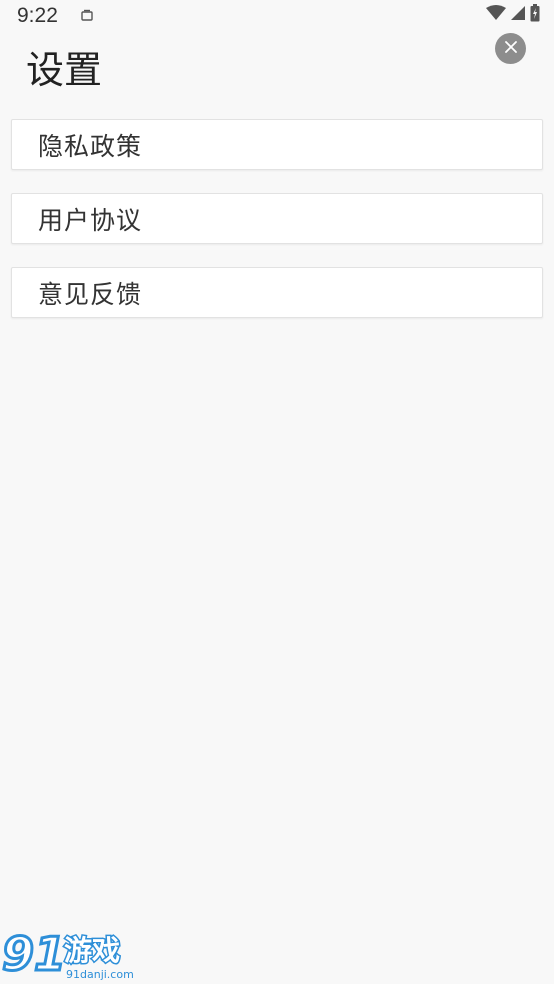  What do you see at coordinates (34, 954) in the screenshot?
I see `svg-text: 91` at bounding box center [34, 954].